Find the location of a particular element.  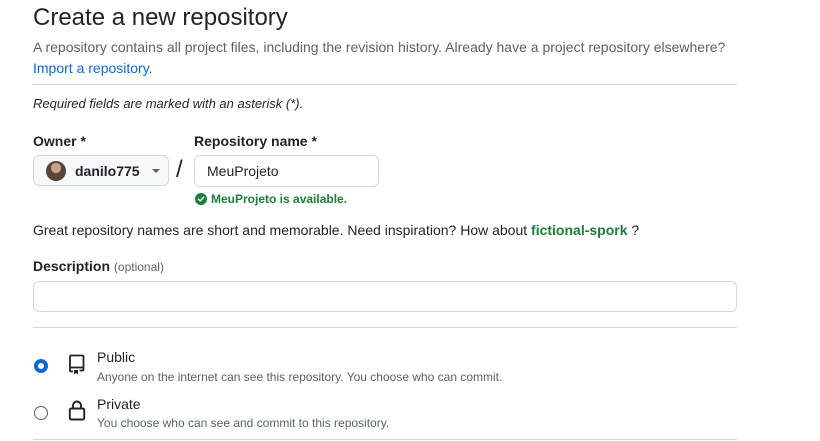

import-repository-link: Import a repository. is located at coordinates (93, 68).